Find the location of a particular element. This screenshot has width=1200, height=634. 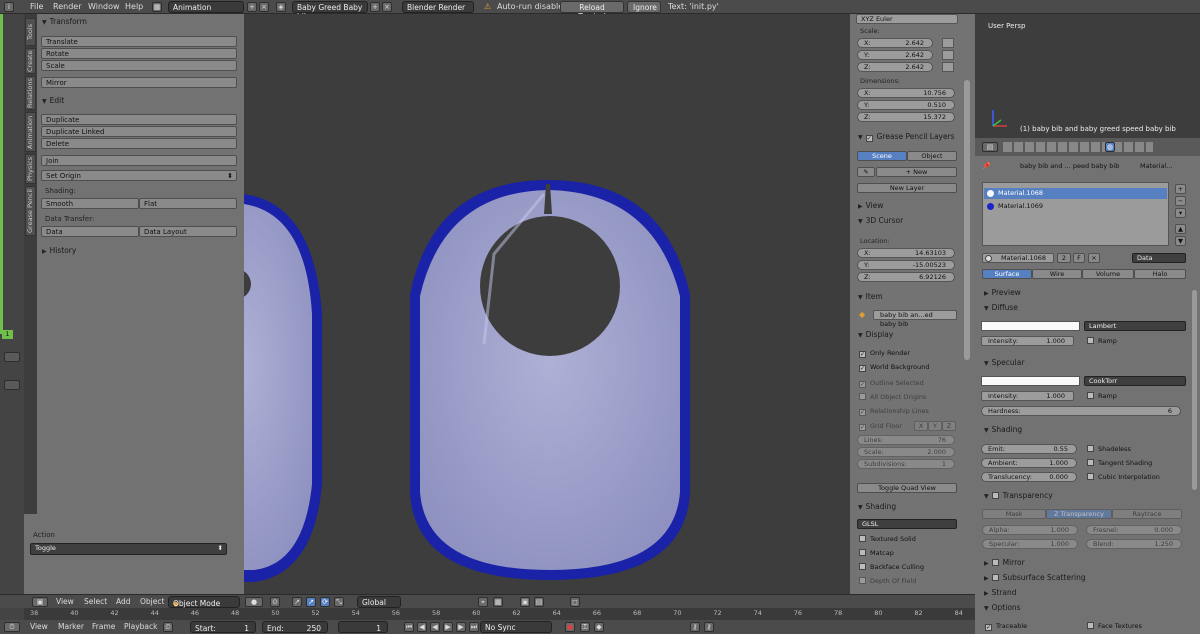

specular-intensity-field: Intensity: 1.000 is located at coordinates (1027, 396).